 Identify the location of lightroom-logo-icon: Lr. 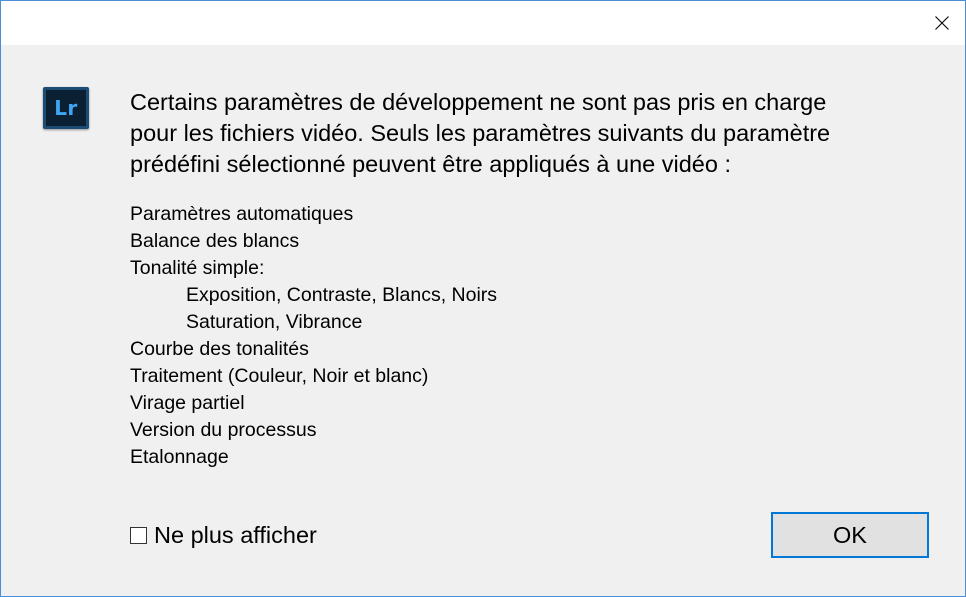
(66, 108).